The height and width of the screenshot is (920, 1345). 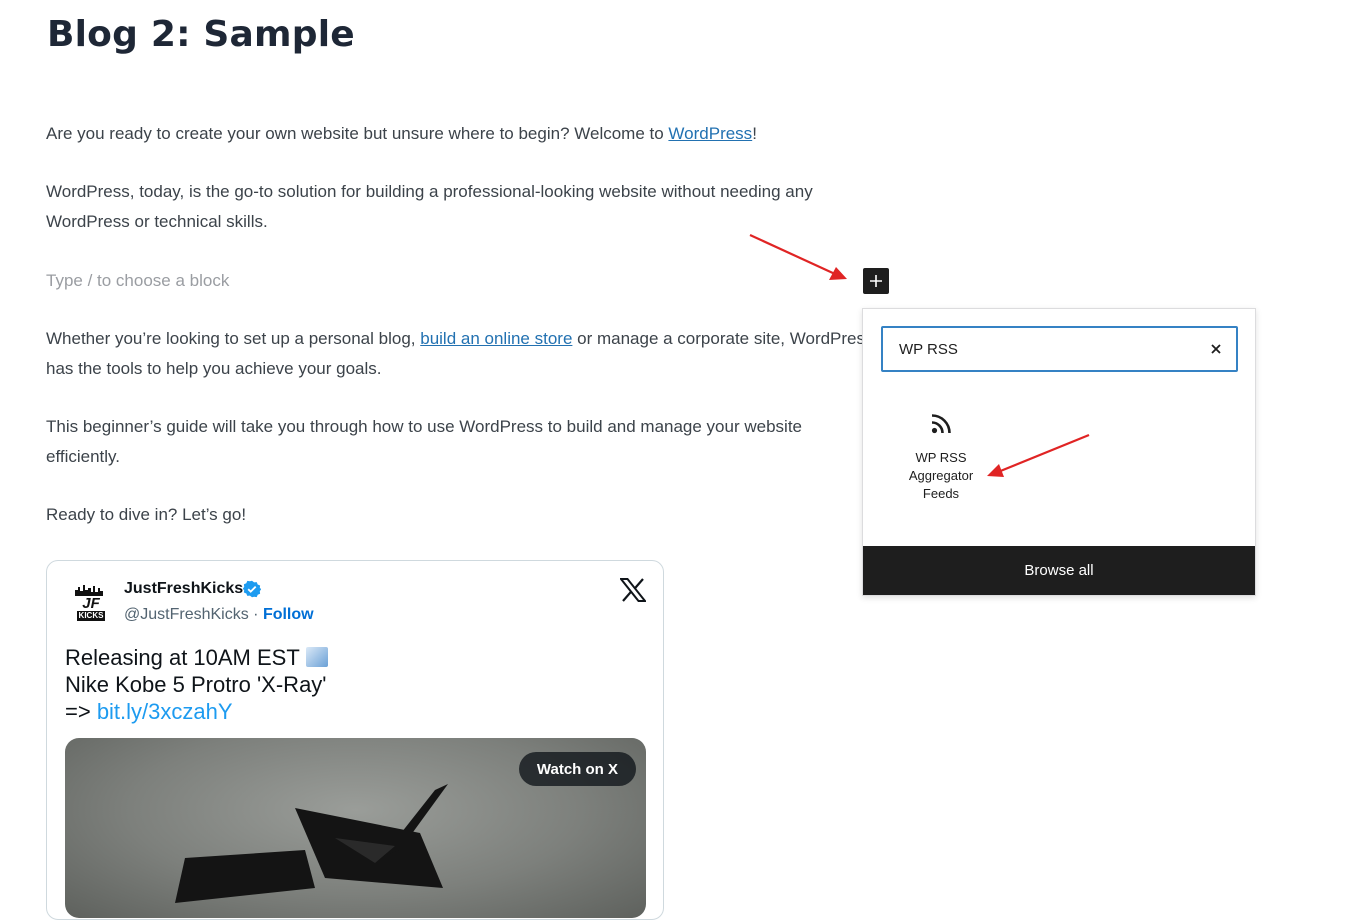 I want to click on avatar-text-top: JF, so click(x=91, y=603).